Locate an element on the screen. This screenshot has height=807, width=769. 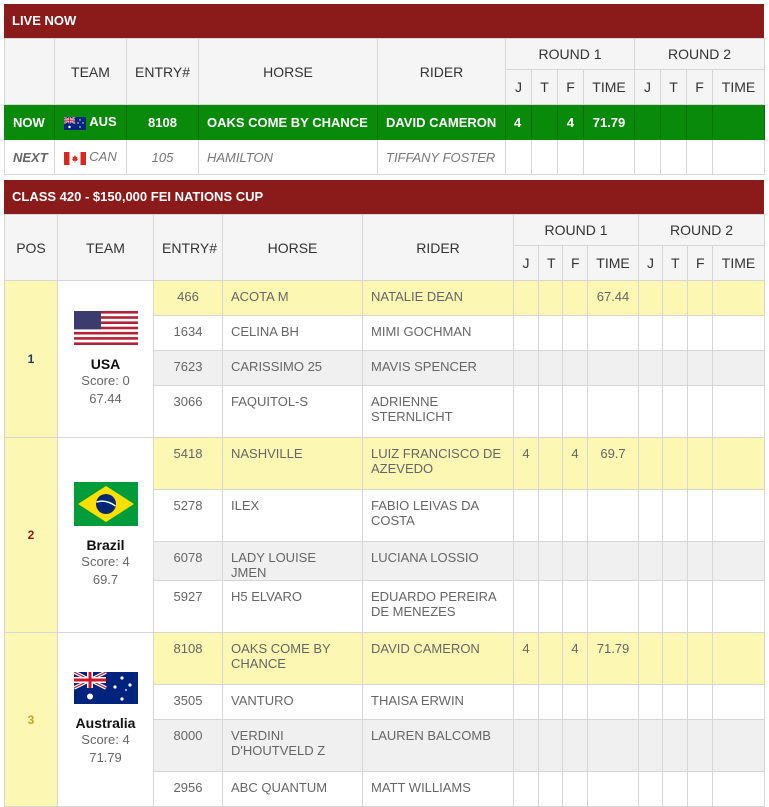
live-header-horse: HORSE is located at coordinates (288, 71).